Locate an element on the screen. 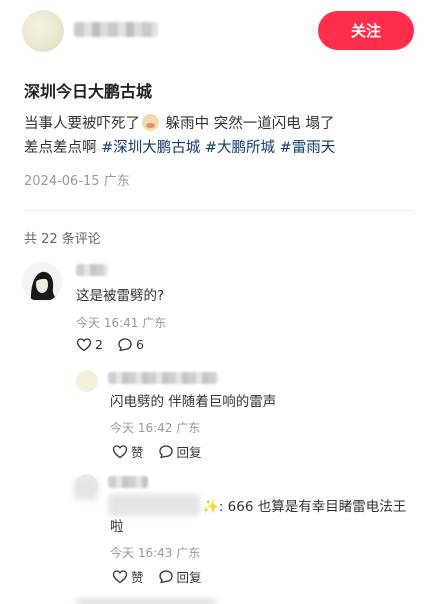 The image size is (432, 604). post-text-part3: 差点差点啊 is located at coordinates (63, 148).